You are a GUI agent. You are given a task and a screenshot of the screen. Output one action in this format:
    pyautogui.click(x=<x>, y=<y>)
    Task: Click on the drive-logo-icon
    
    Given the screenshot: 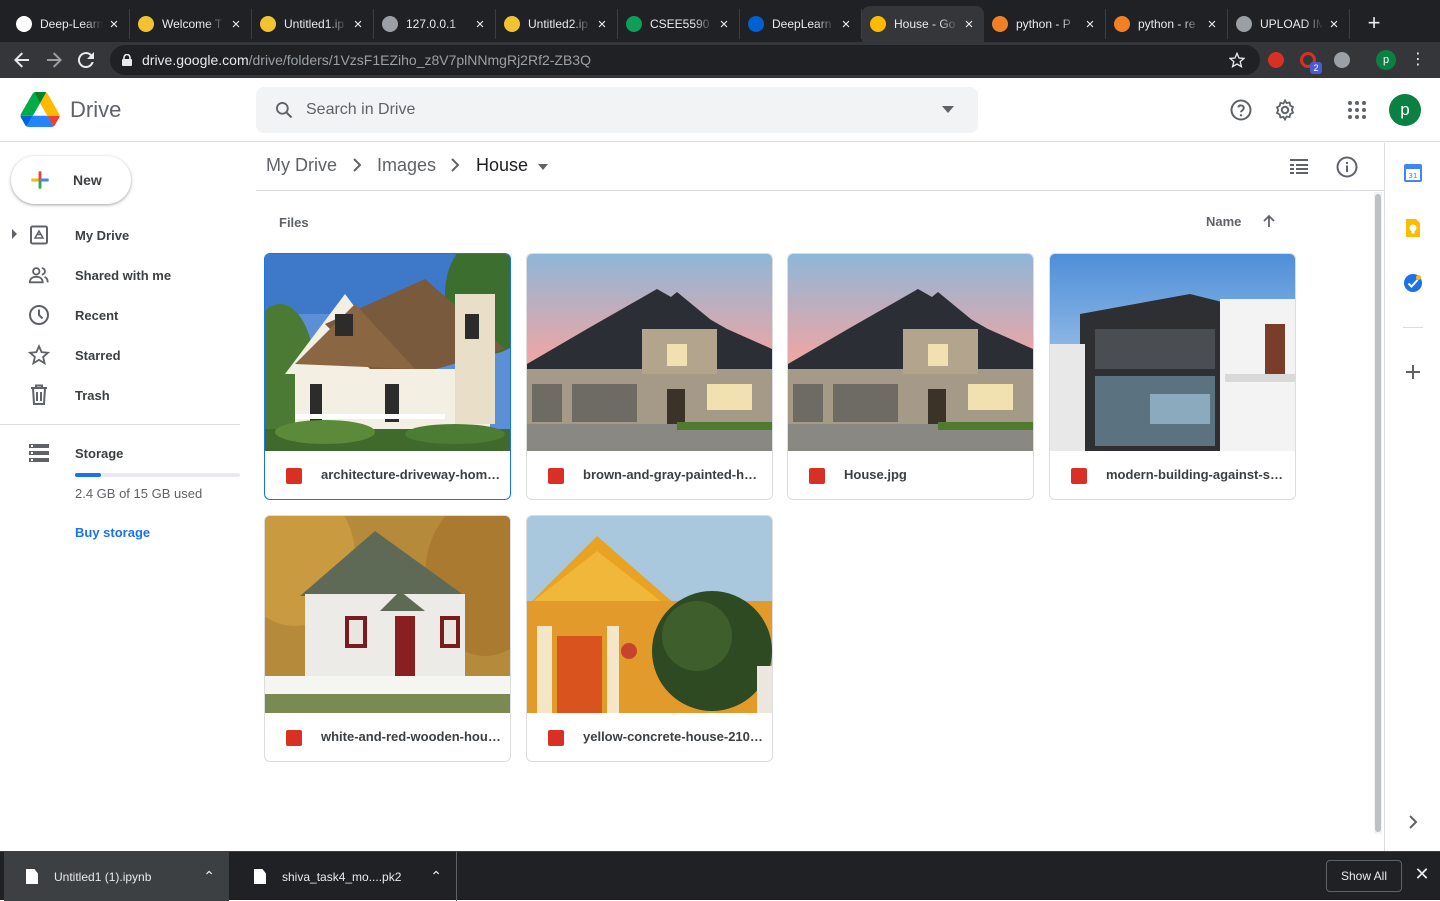 What is the action you would take?
    pyautogui.click(x=40, y=109)
    